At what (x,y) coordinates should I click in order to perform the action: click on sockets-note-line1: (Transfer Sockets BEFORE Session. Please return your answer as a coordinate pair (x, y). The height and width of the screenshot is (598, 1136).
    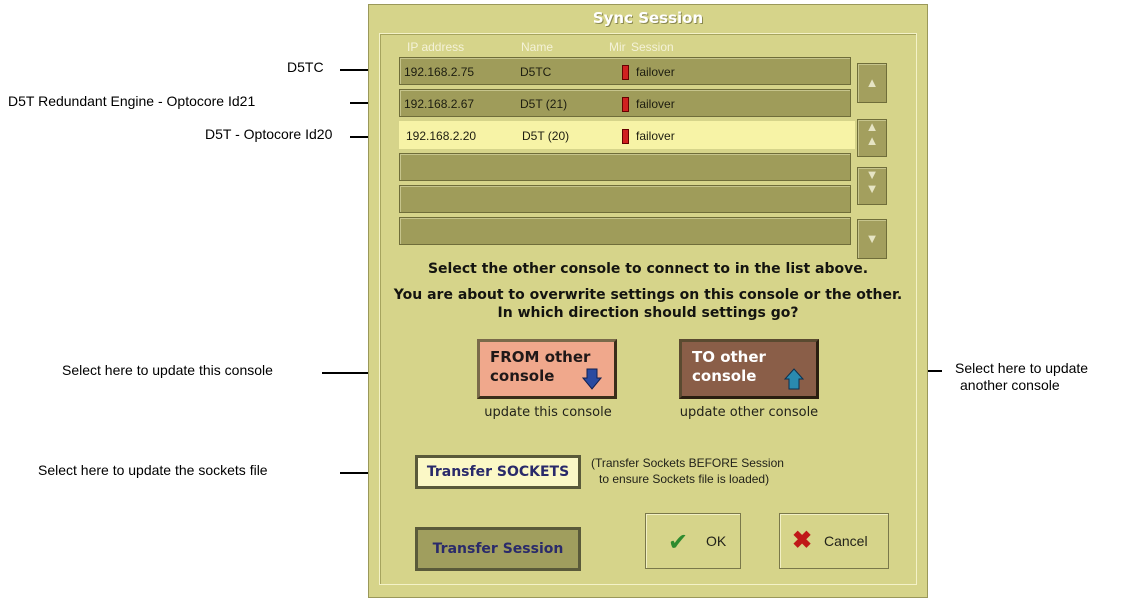
    Looking at the image, I should click on (687, 463).